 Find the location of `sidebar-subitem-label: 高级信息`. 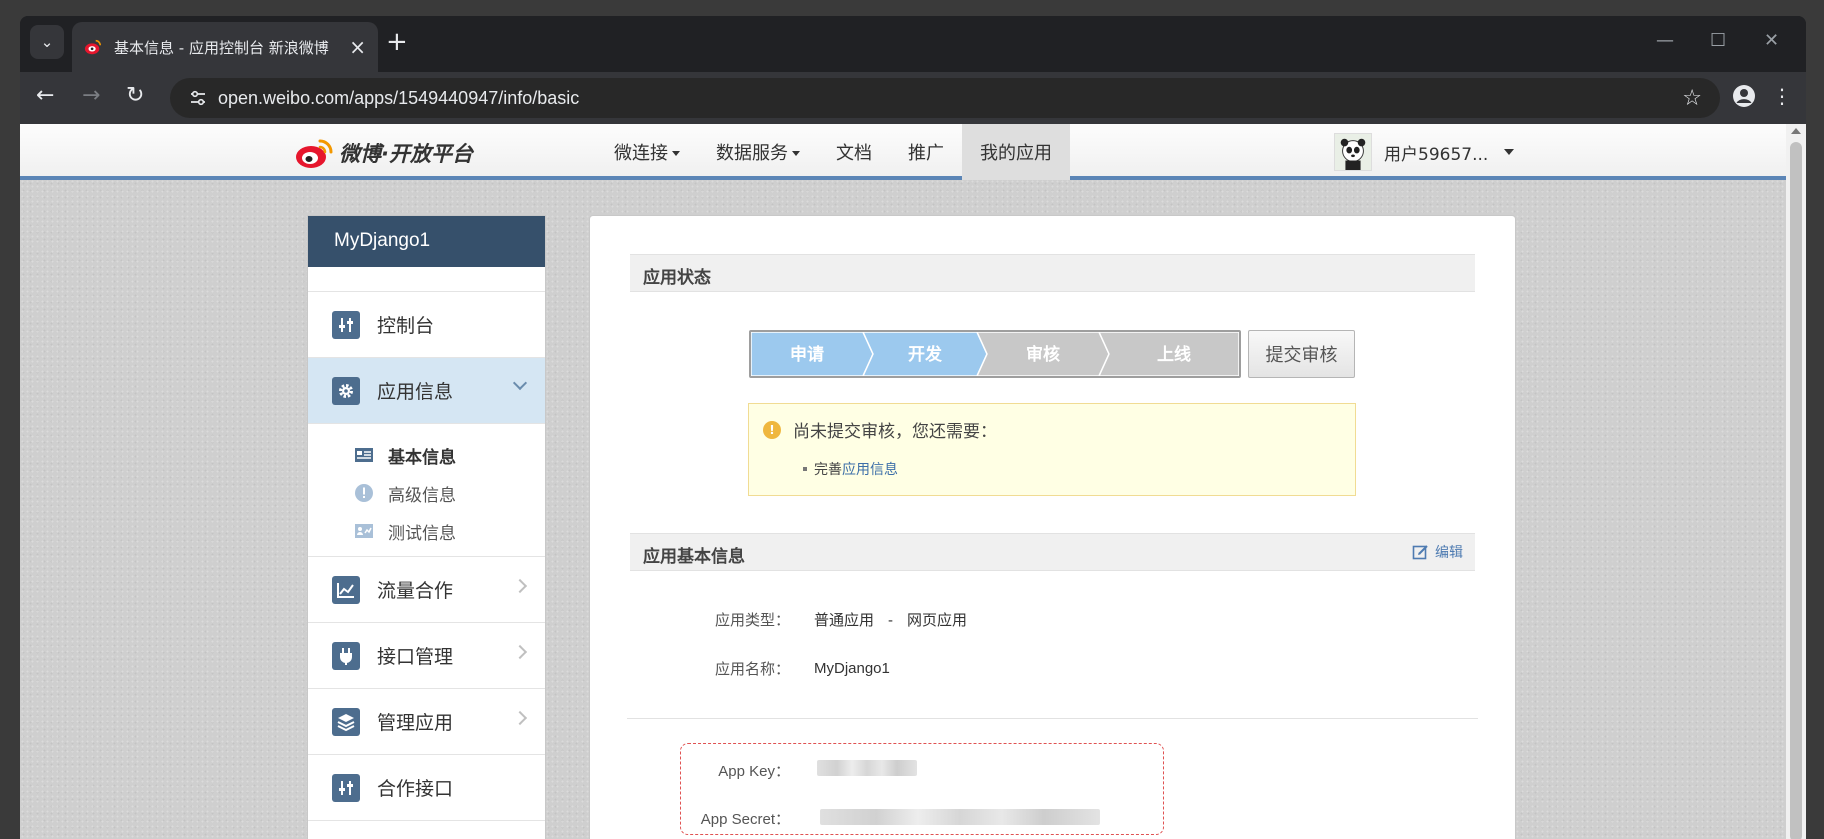

sidebar-subitem-label: 高级信息 is located at coordinates (422, 495).